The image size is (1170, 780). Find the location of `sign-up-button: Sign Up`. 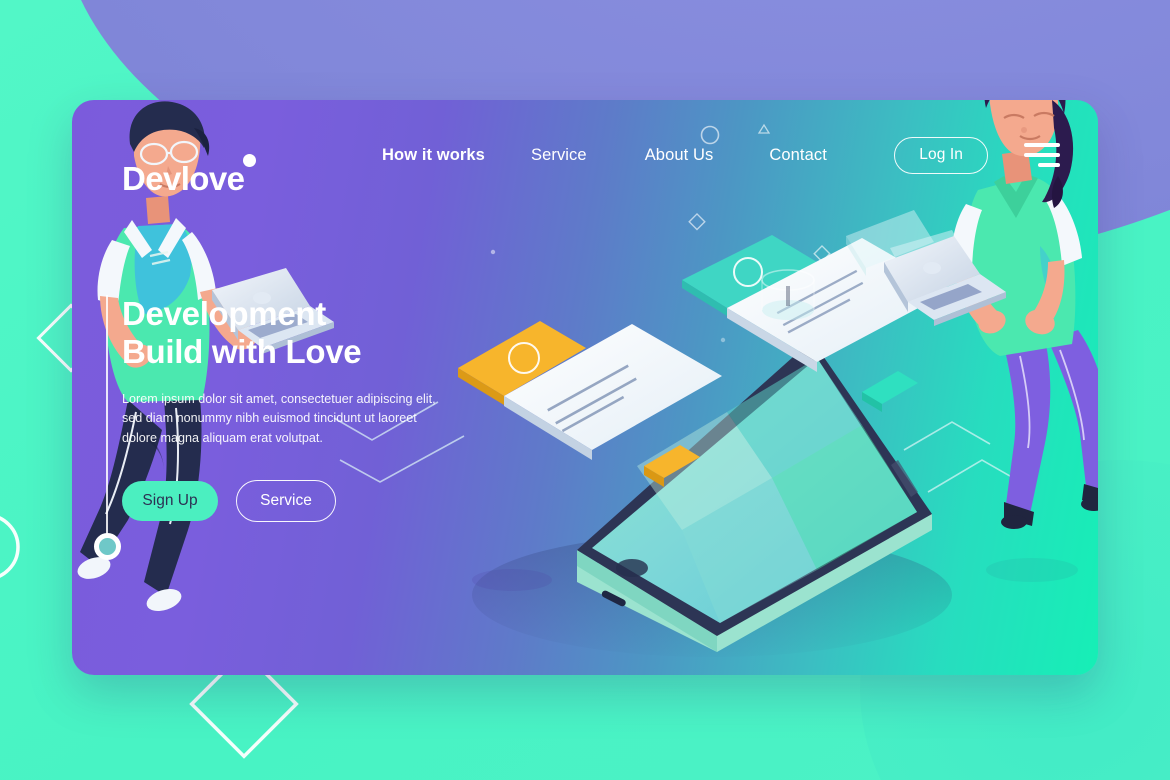

sign-up-button: Sign Up is located at coordinates (170, 500).